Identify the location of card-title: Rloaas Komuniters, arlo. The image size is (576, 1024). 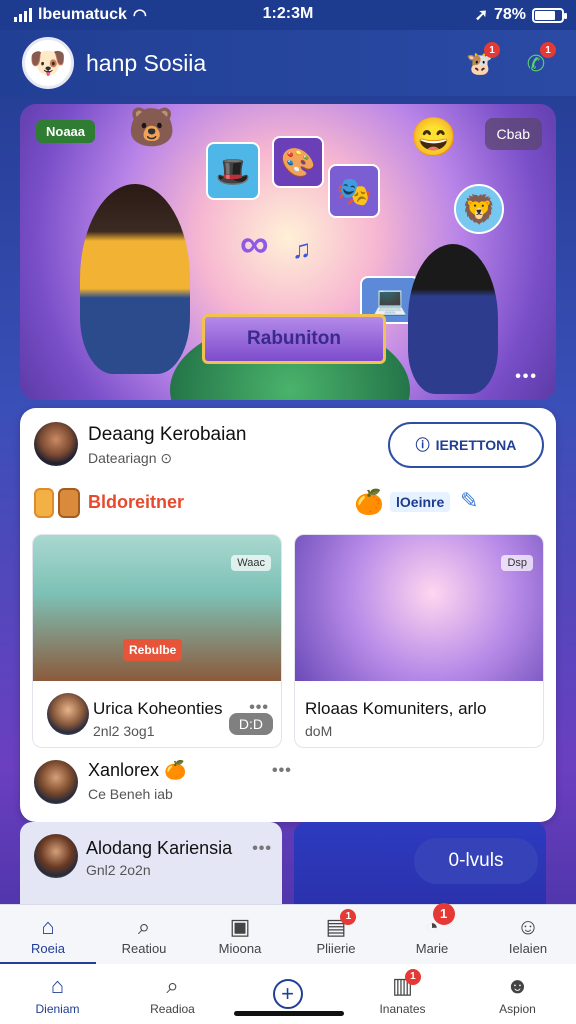
(396, 708).